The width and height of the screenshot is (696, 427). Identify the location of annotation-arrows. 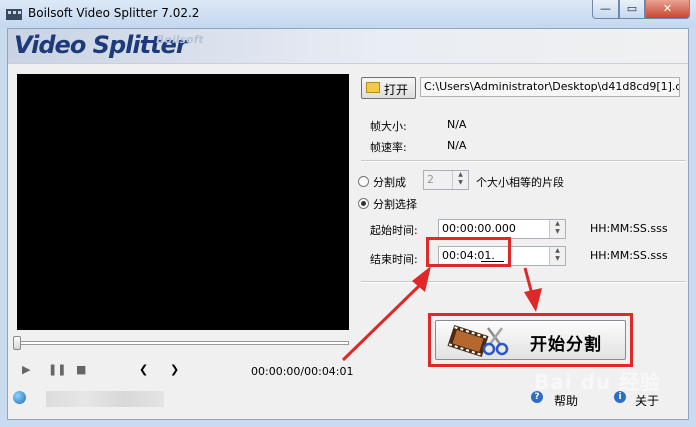
(441, 314).